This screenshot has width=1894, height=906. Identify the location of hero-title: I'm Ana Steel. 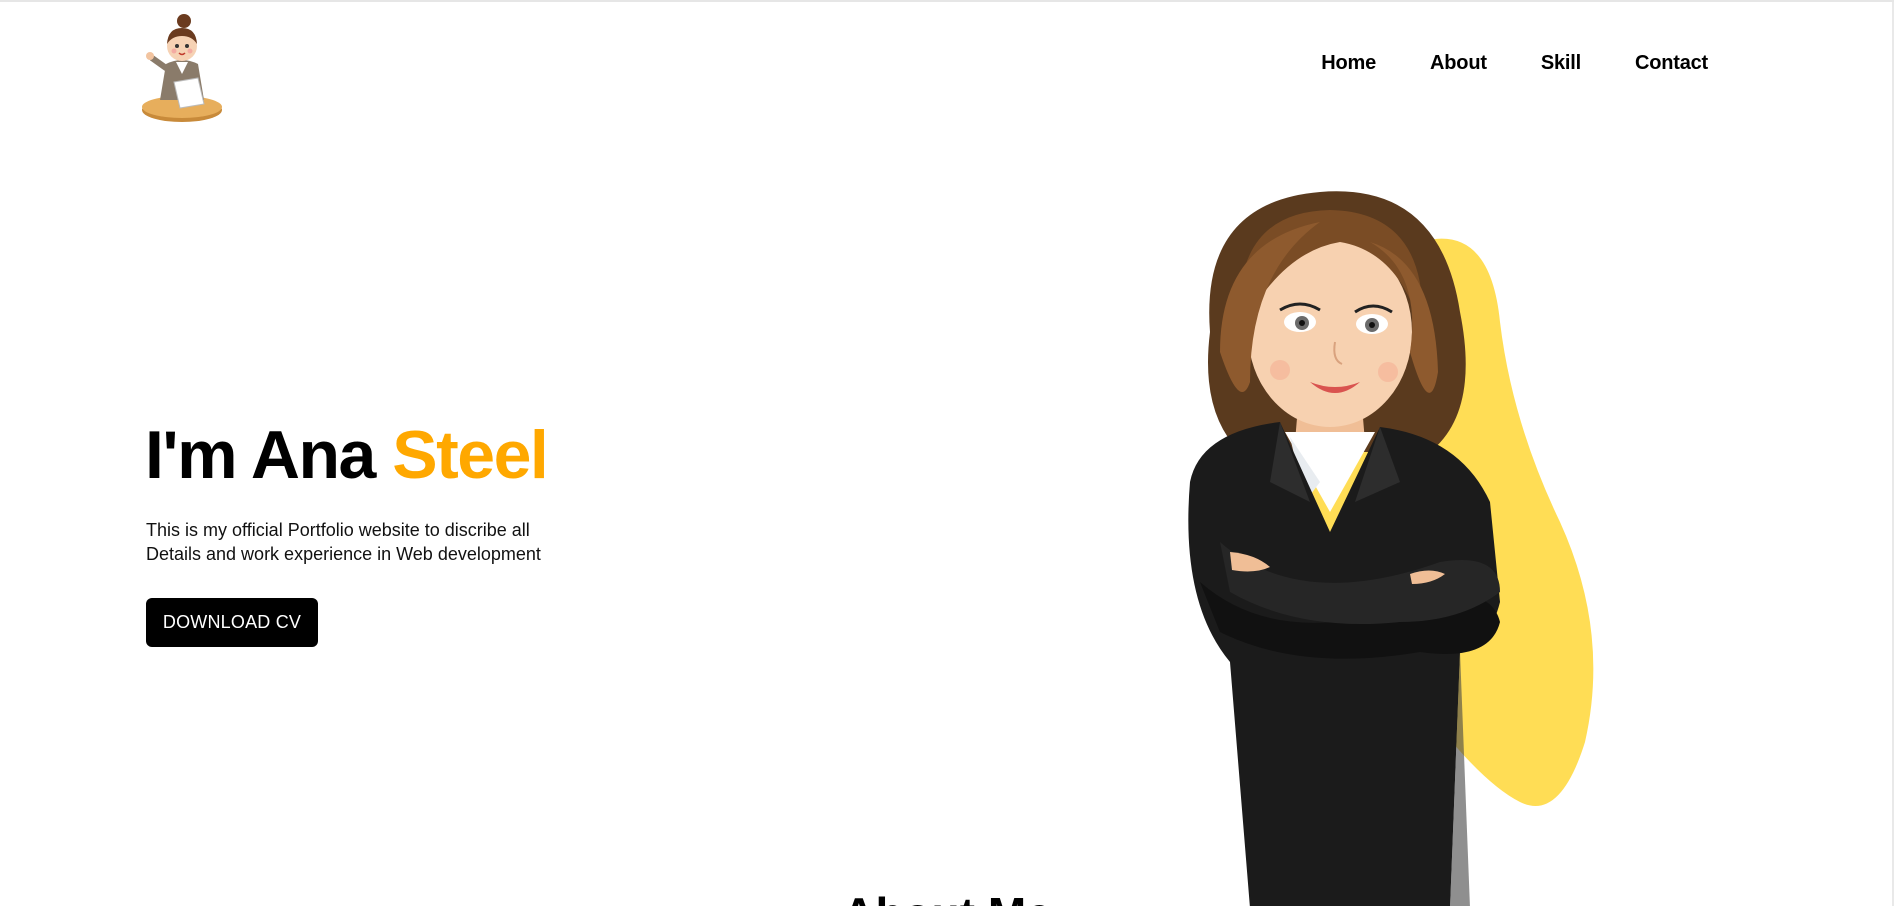
(347, 455).